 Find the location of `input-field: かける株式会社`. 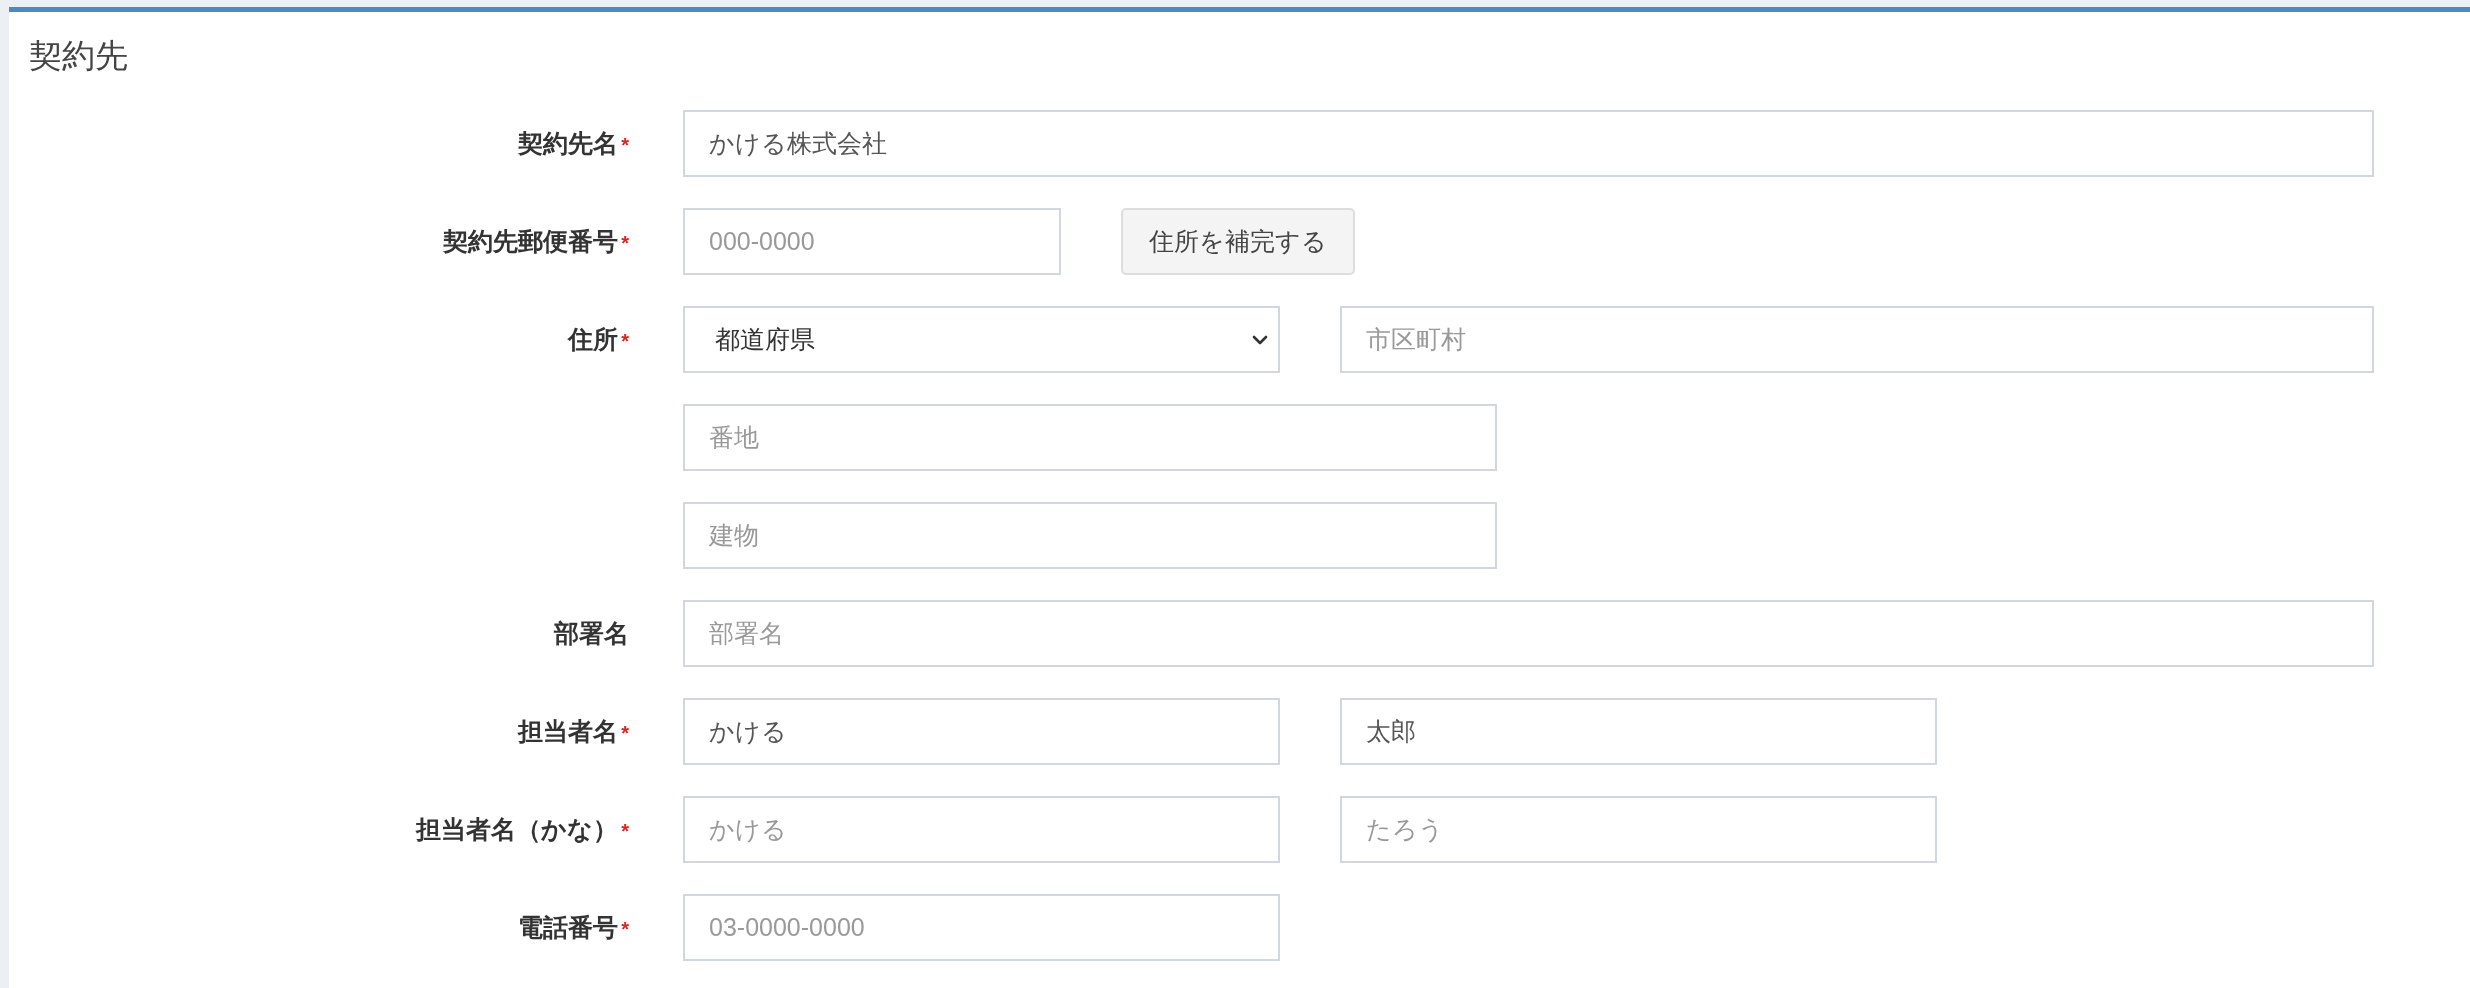

input-field: かける株式会社 is located at coordinates (1528, 143).